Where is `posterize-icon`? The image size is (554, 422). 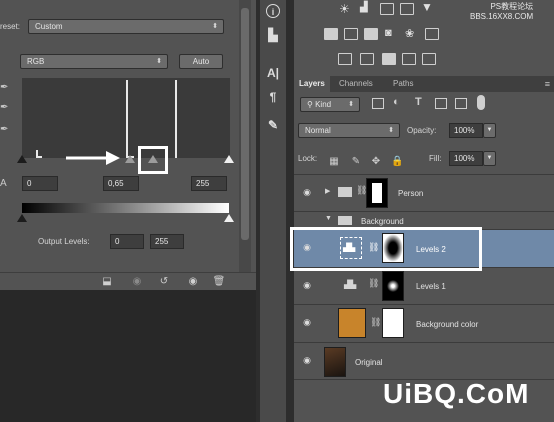
posterize-icon is located at coordinates (367, 59).